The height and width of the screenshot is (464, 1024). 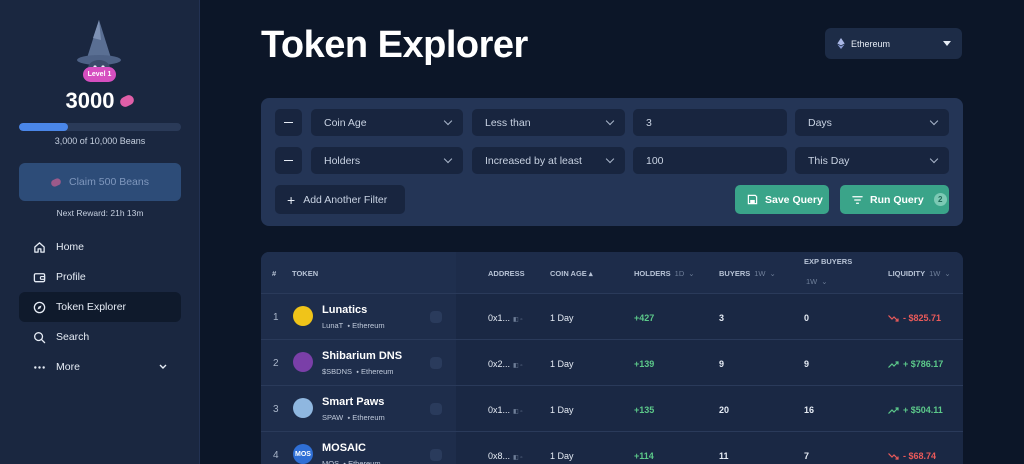 I want to click on col-coin-age: COIN AGE ▴, so click(x=571, y=273).